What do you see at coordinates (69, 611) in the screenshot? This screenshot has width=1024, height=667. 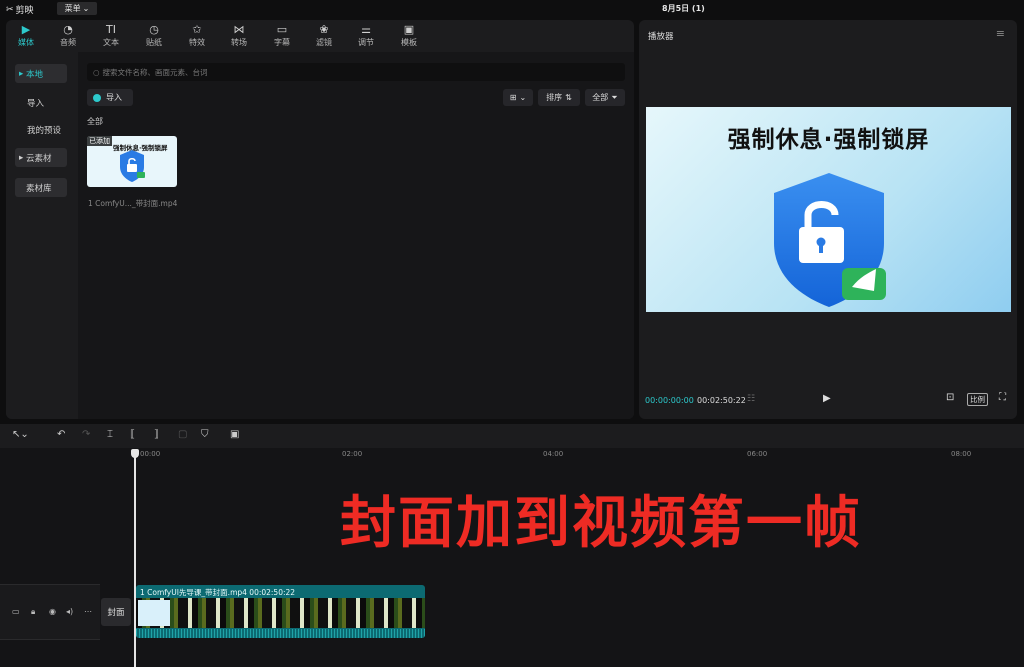 I see `speaker-icon: ◂)` at bounding box center [69, 611].